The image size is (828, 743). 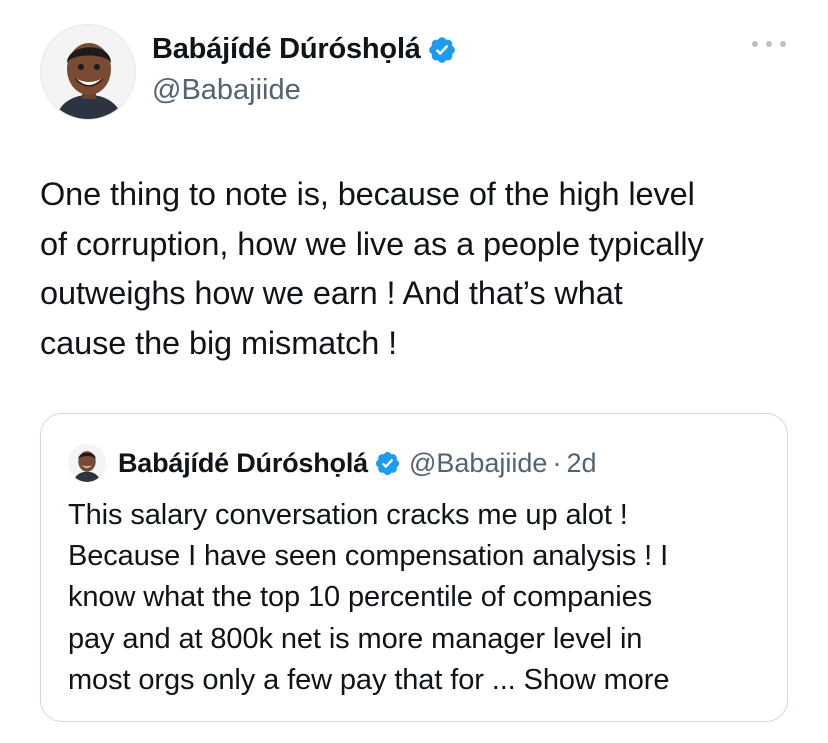 I want to click on author-avatar, so click(x=88, y=72).